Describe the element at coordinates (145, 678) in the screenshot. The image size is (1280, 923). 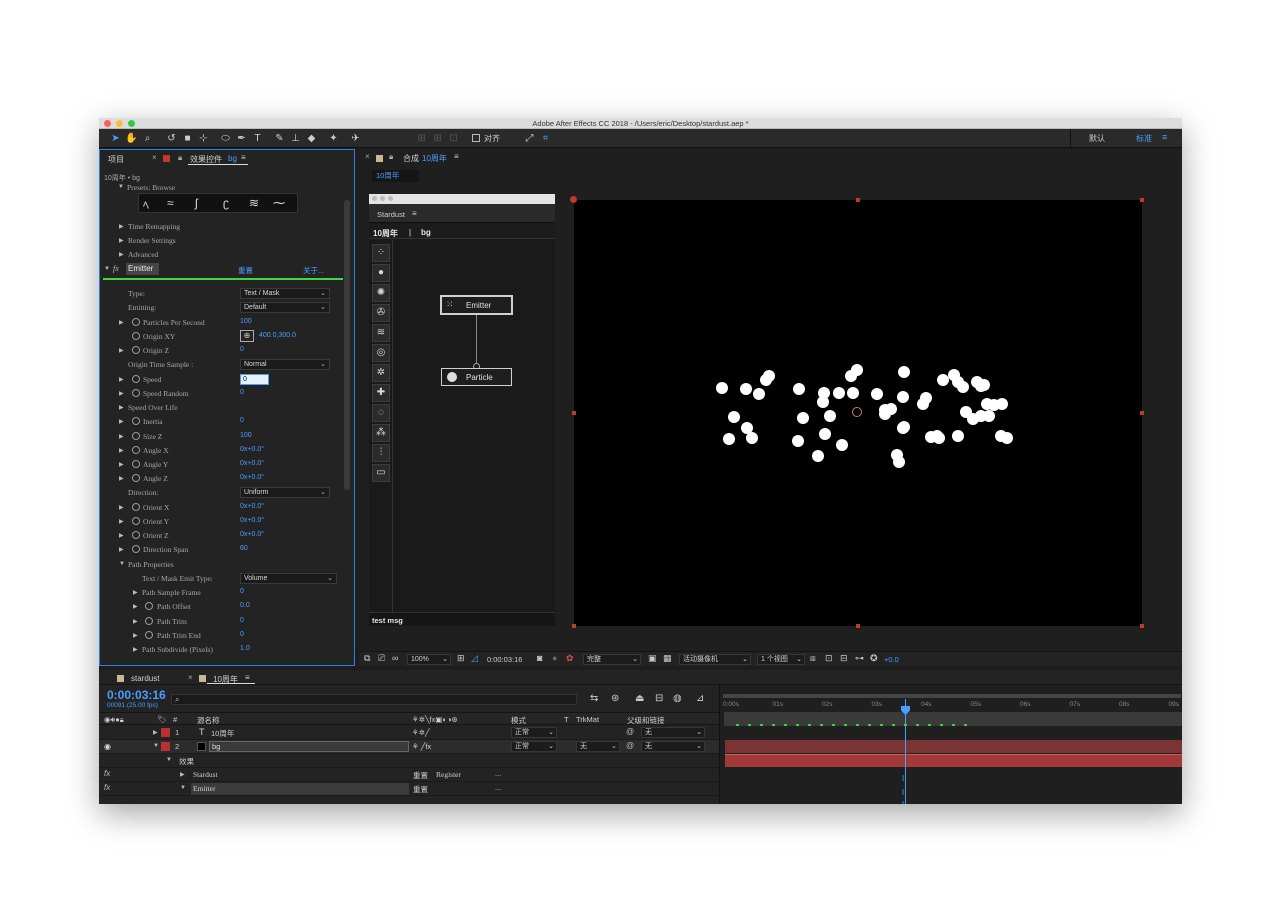
I see `tab-stardust: stardust` at that location.